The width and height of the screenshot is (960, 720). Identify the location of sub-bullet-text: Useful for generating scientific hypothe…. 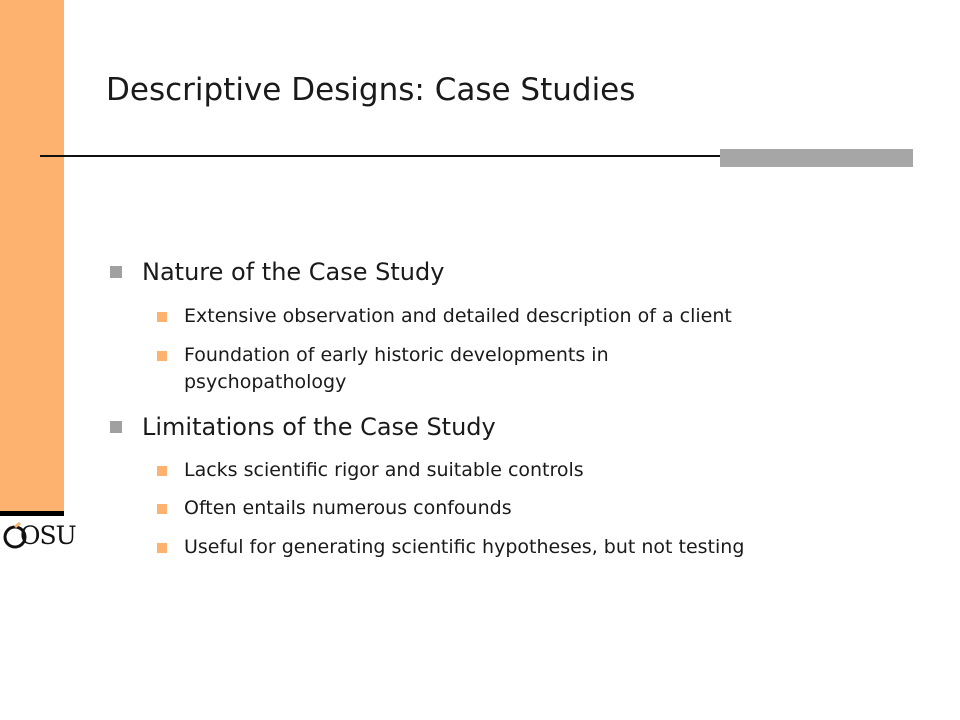
(464, 547).